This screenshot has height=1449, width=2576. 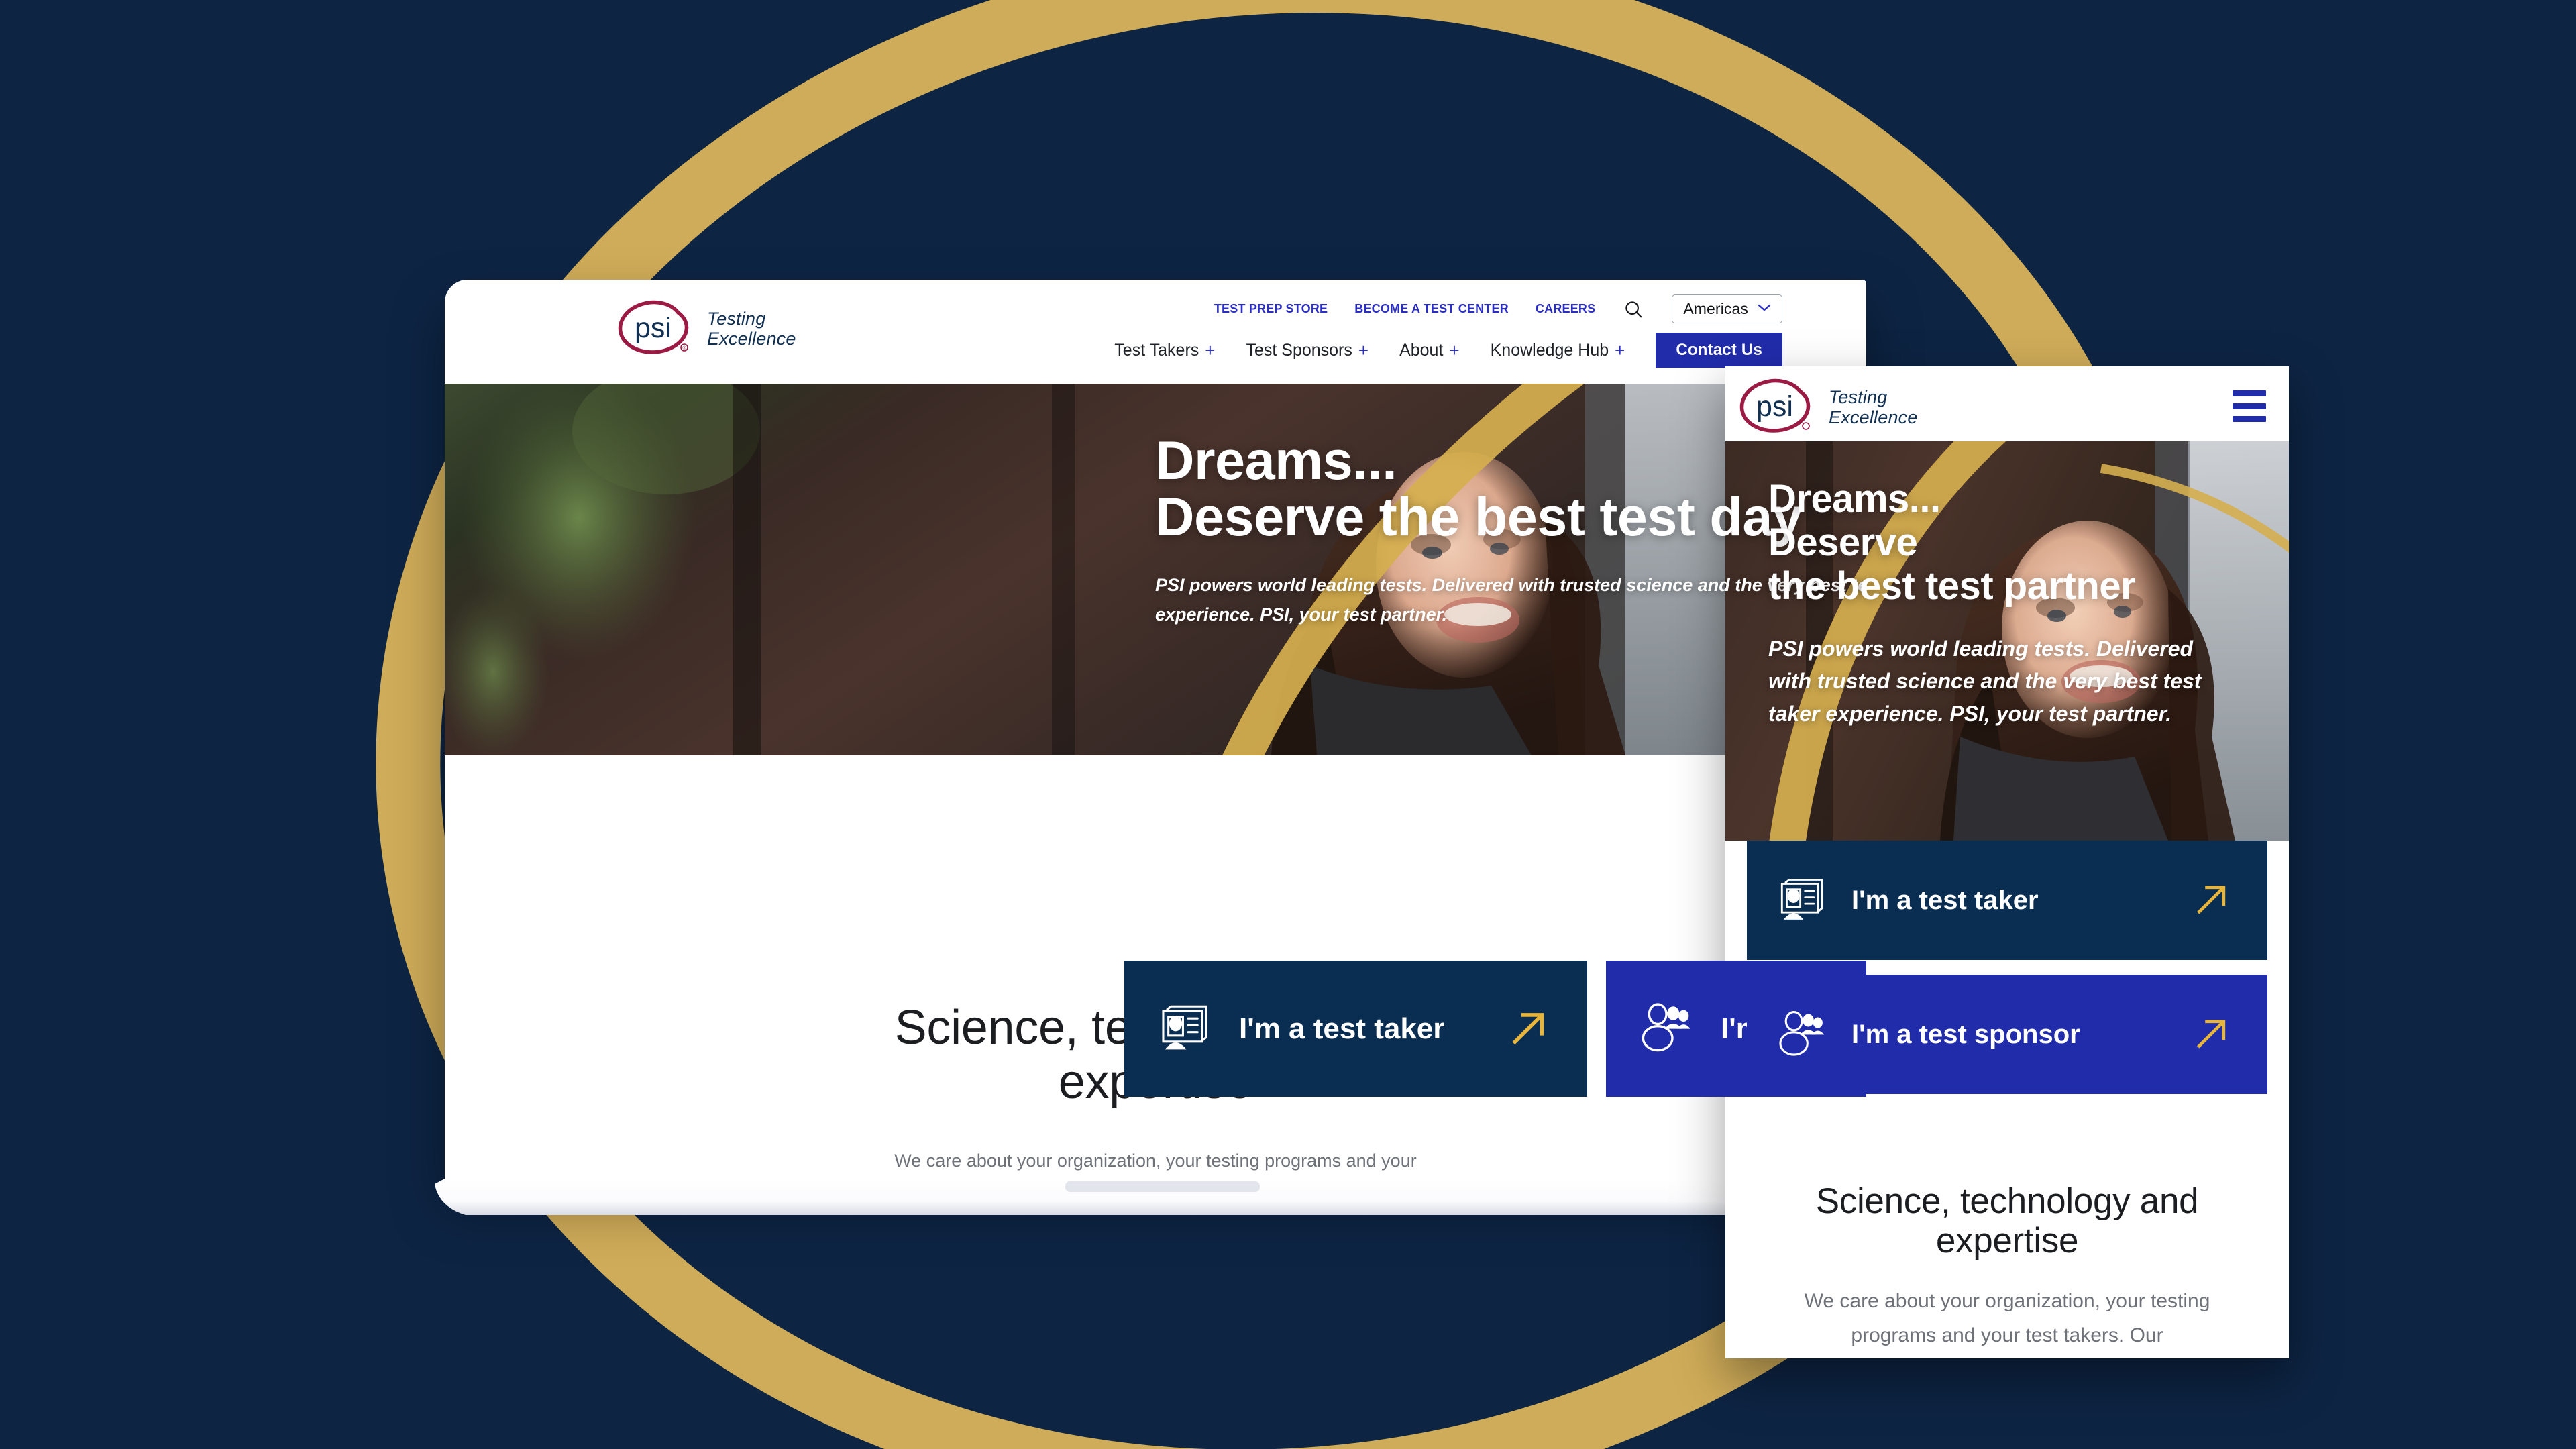 I want to click on region-selector: Americas, so click(x=1727, y=308).